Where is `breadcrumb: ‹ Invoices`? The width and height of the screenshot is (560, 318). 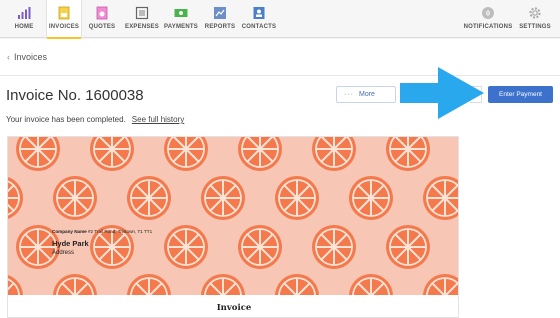 breadcrumb: ‹ Invoices is located at coordinates (27, 57).